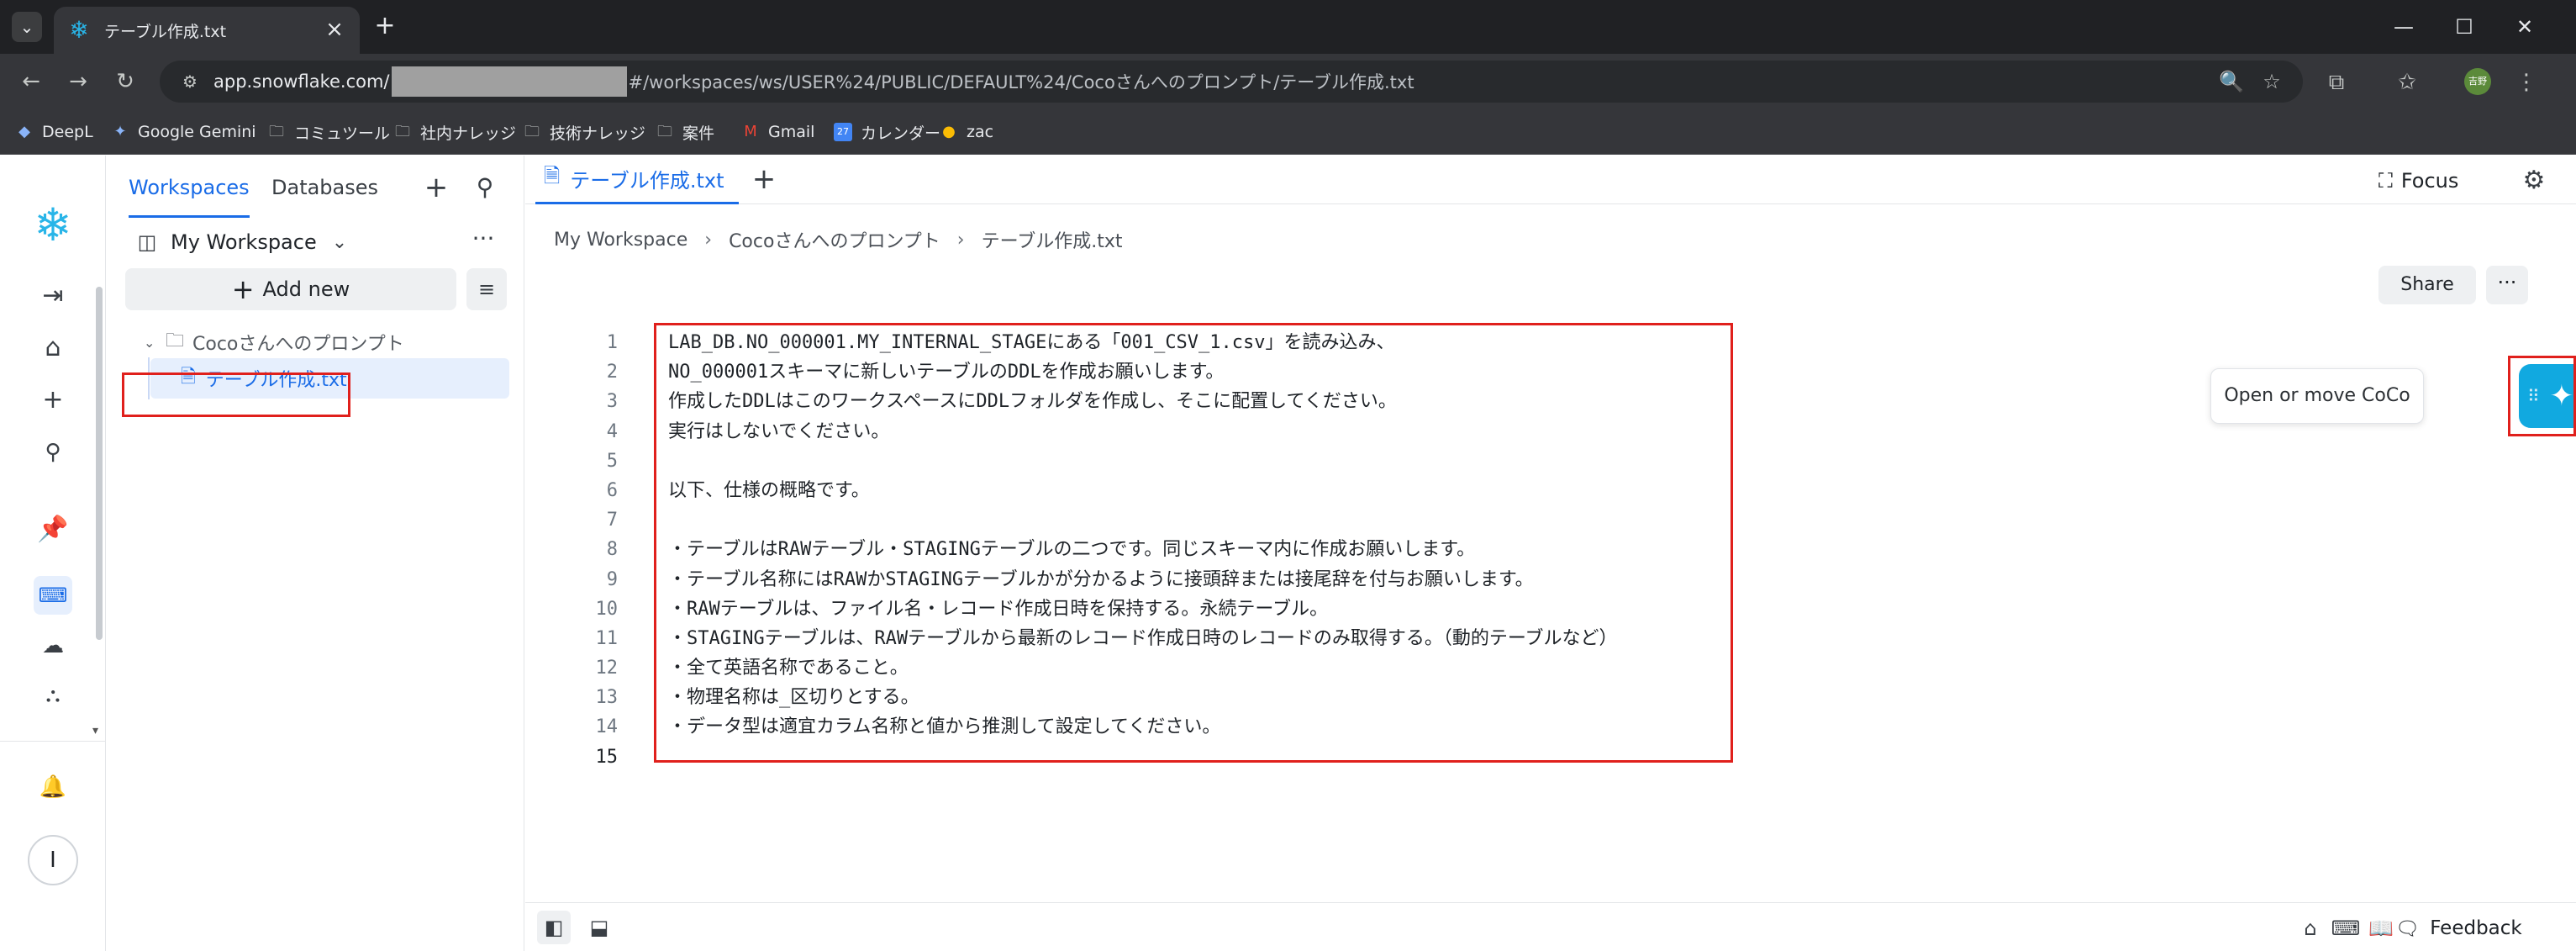 This screenshot has height=951, width=2576. I want to click on code-line: 5, so click(1550, 461).